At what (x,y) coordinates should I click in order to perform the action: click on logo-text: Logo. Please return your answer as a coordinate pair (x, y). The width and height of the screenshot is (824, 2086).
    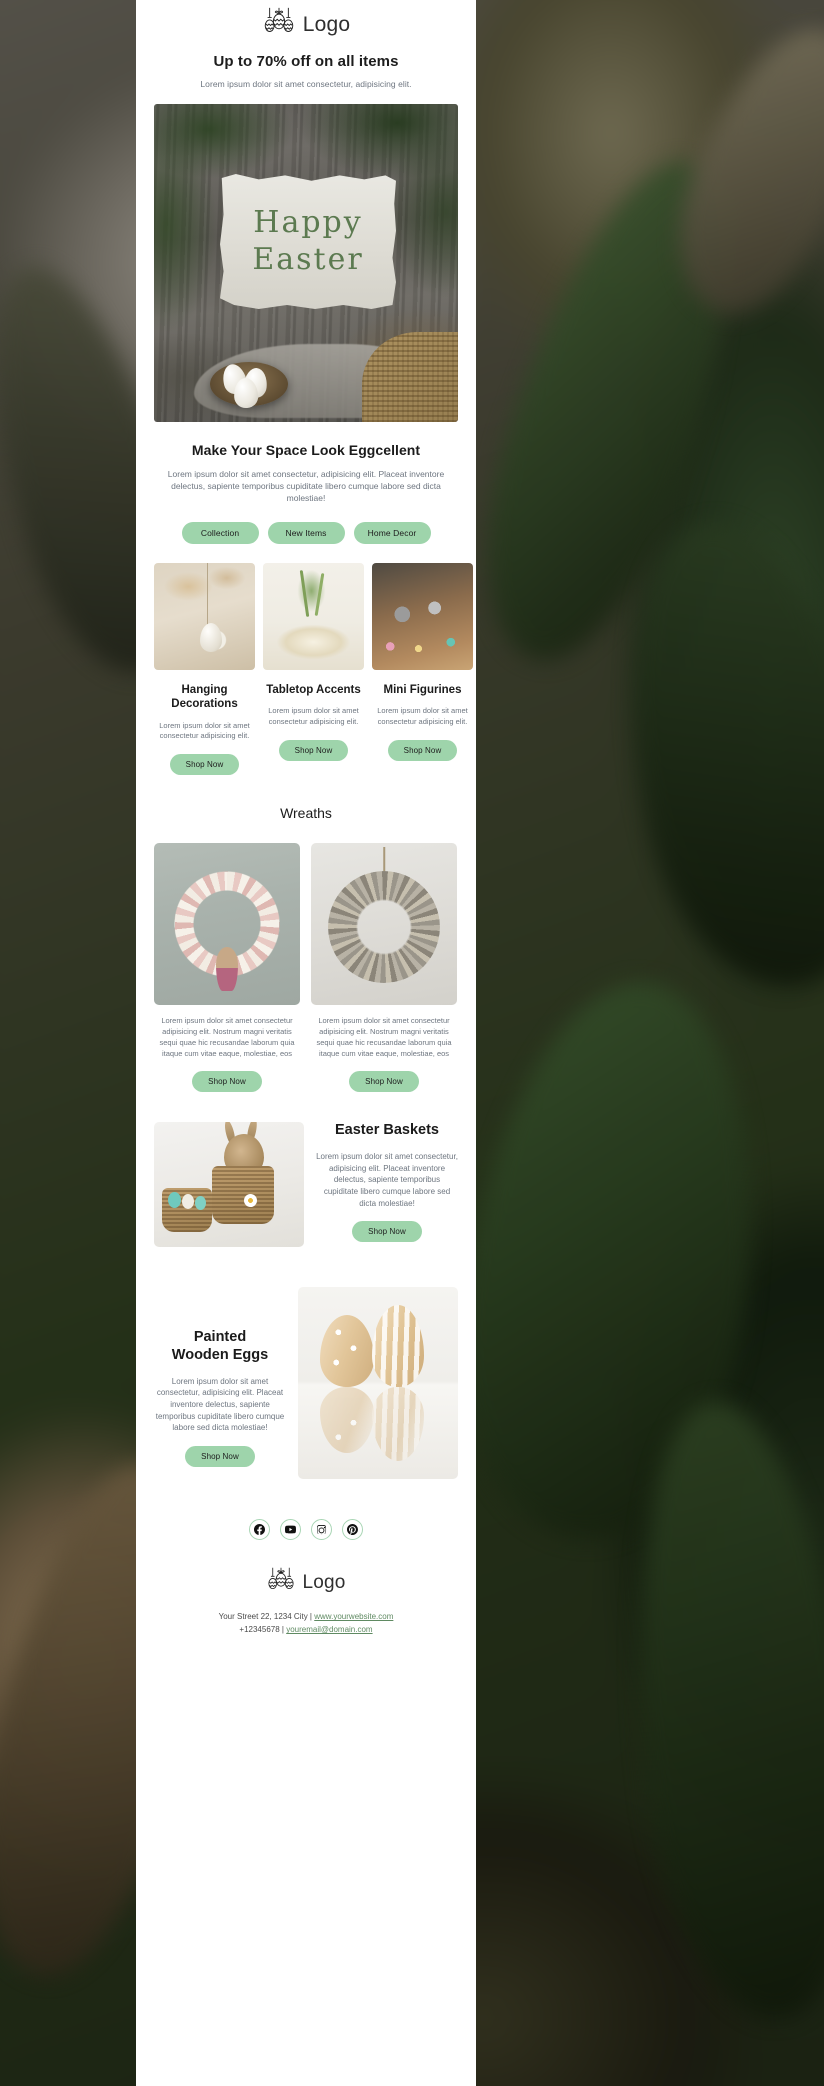
    Looking at the image, I should click on (326, 24).